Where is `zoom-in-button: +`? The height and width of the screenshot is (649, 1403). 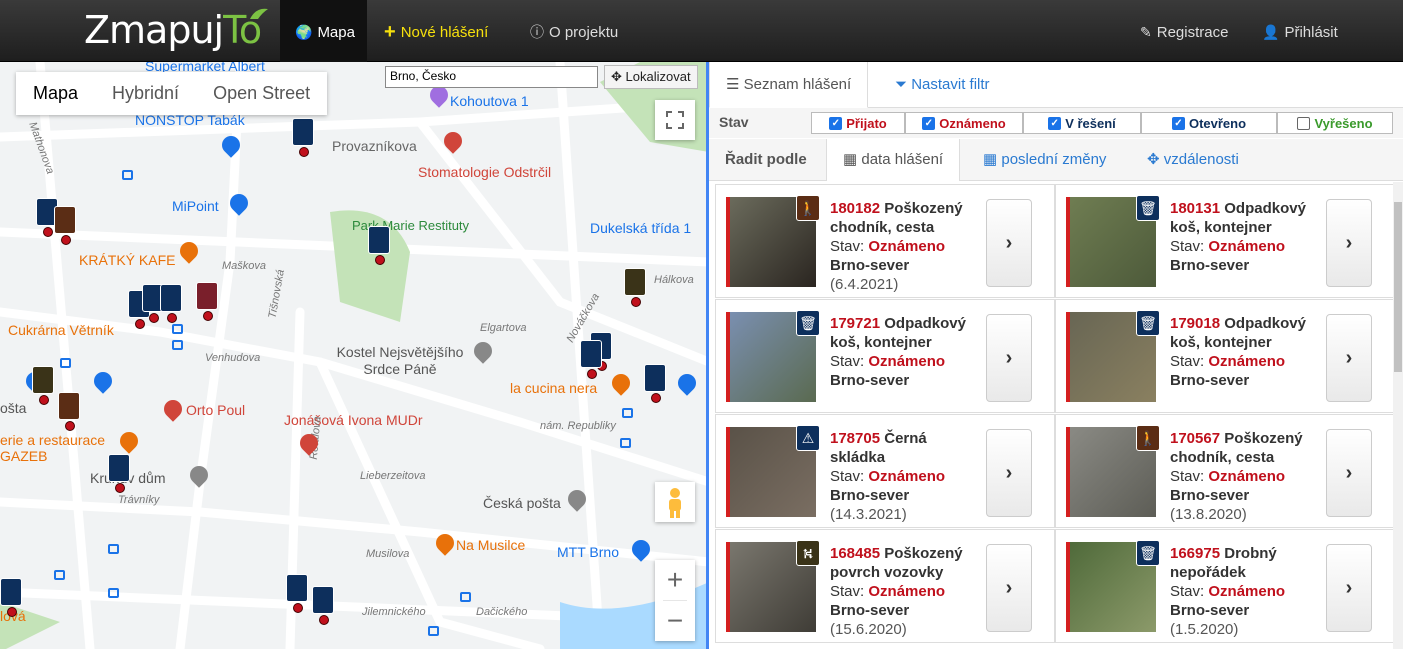
zoom-in-button: + is located at coordinates (675, 580).